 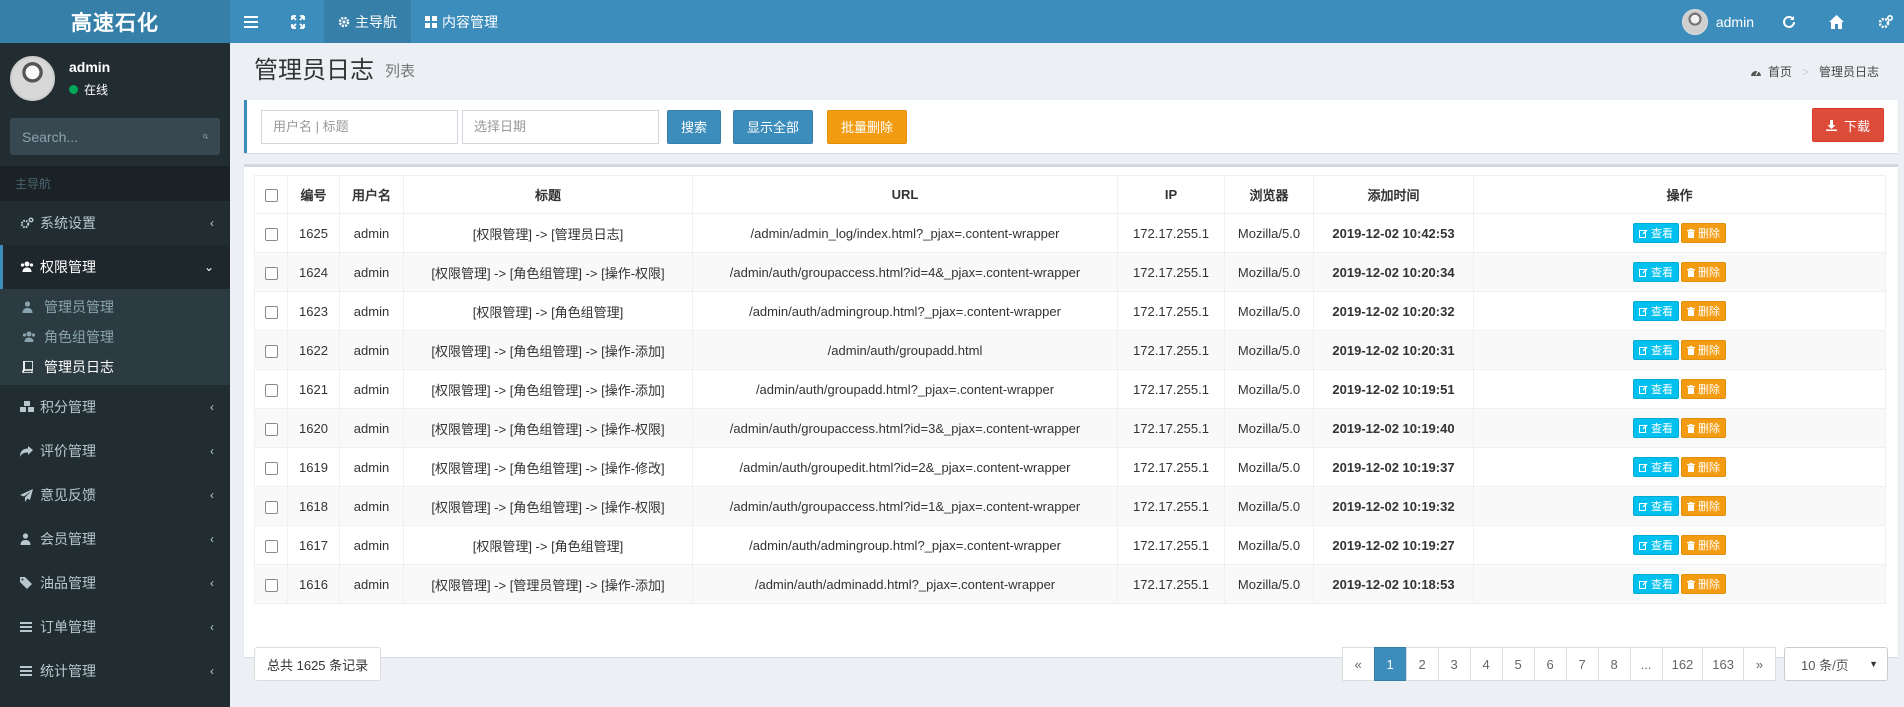 I want to click on sidebar-item-system: 系统设置 ‹, so click(x=115, y=223).